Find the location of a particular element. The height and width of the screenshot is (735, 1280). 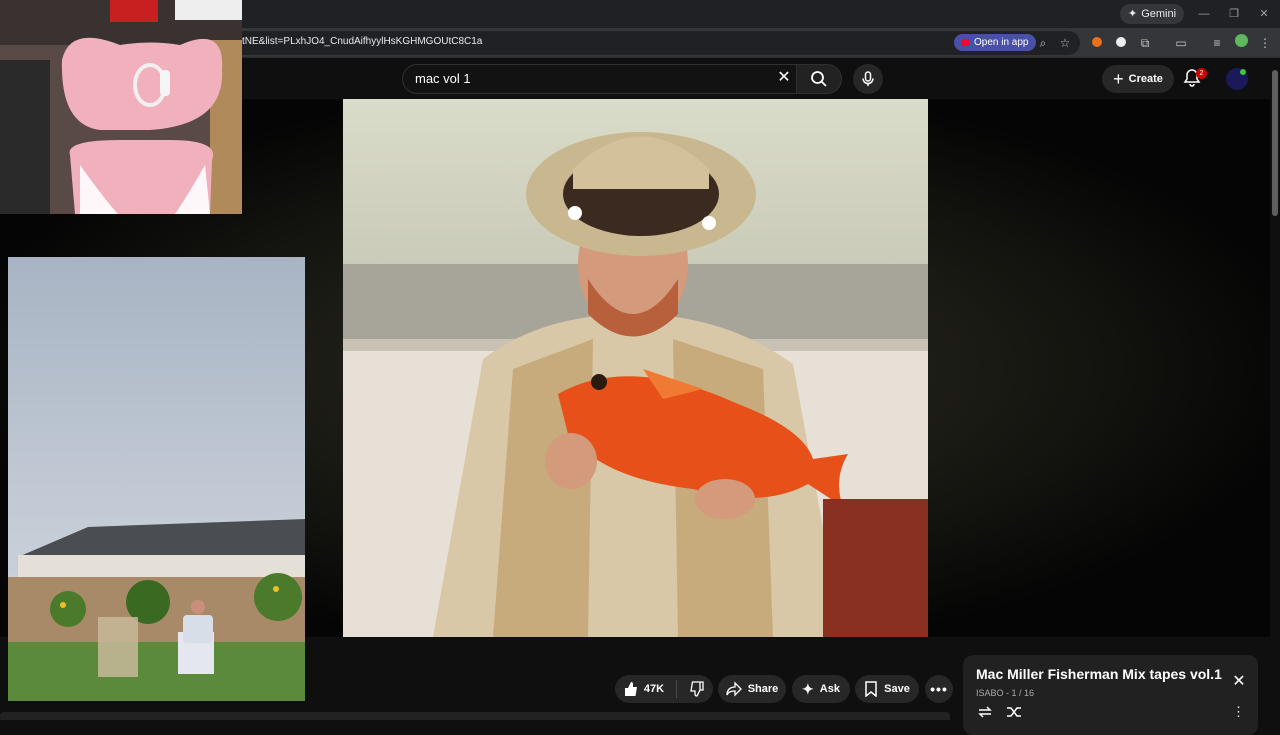

like-button: 47K is located at coordinates (643, 689).